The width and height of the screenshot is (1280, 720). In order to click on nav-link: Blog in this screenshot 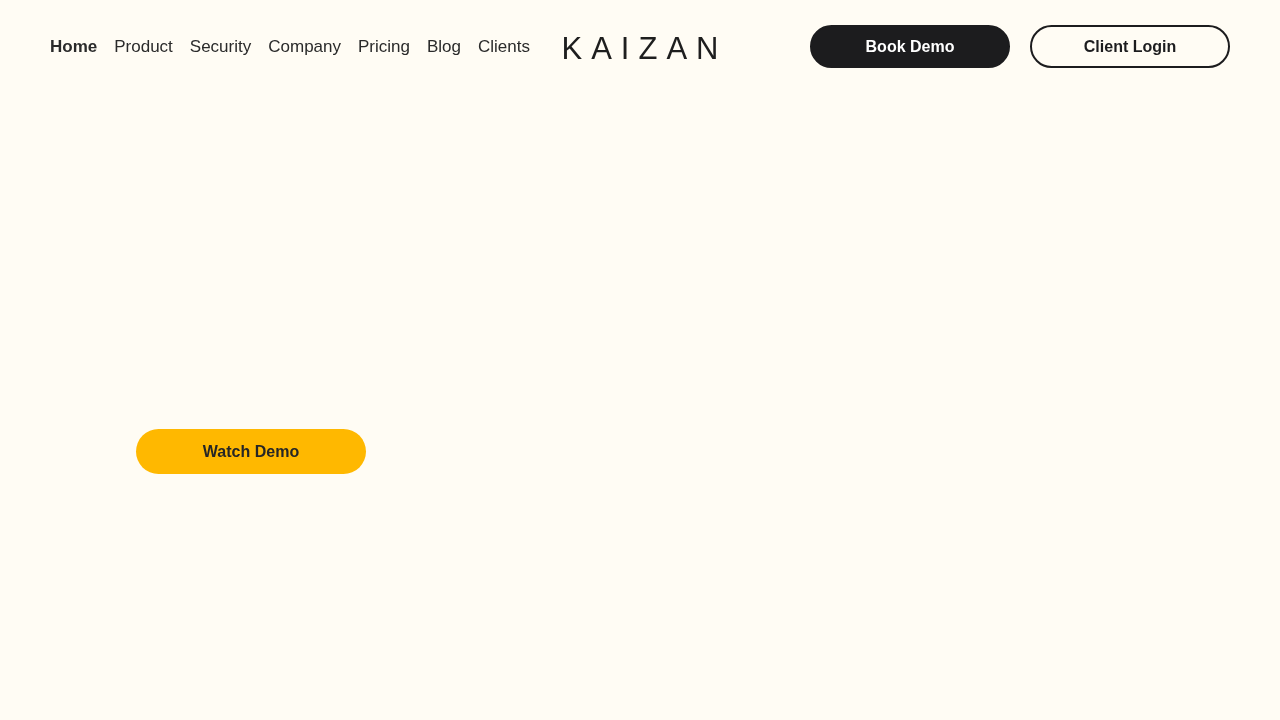, I will do `click(444, 46)`.